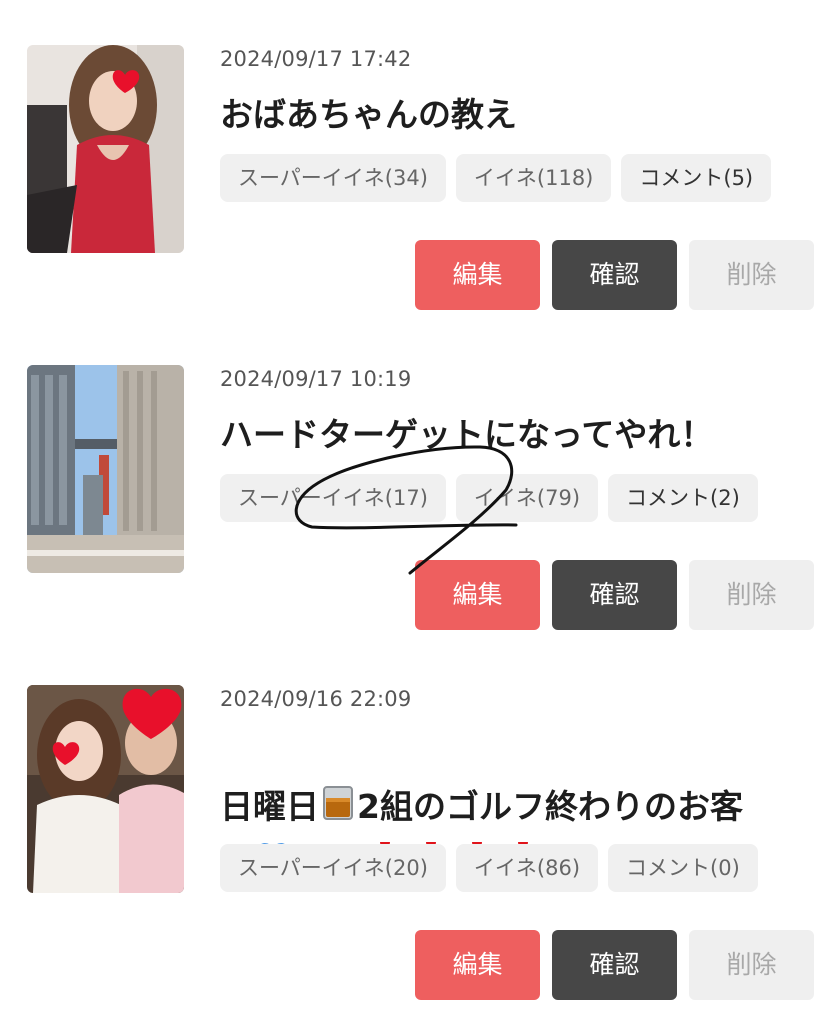 The image size is (840, 1012). I want to click on super-like-count: スーパーイイネ(20), so click(333, 868).